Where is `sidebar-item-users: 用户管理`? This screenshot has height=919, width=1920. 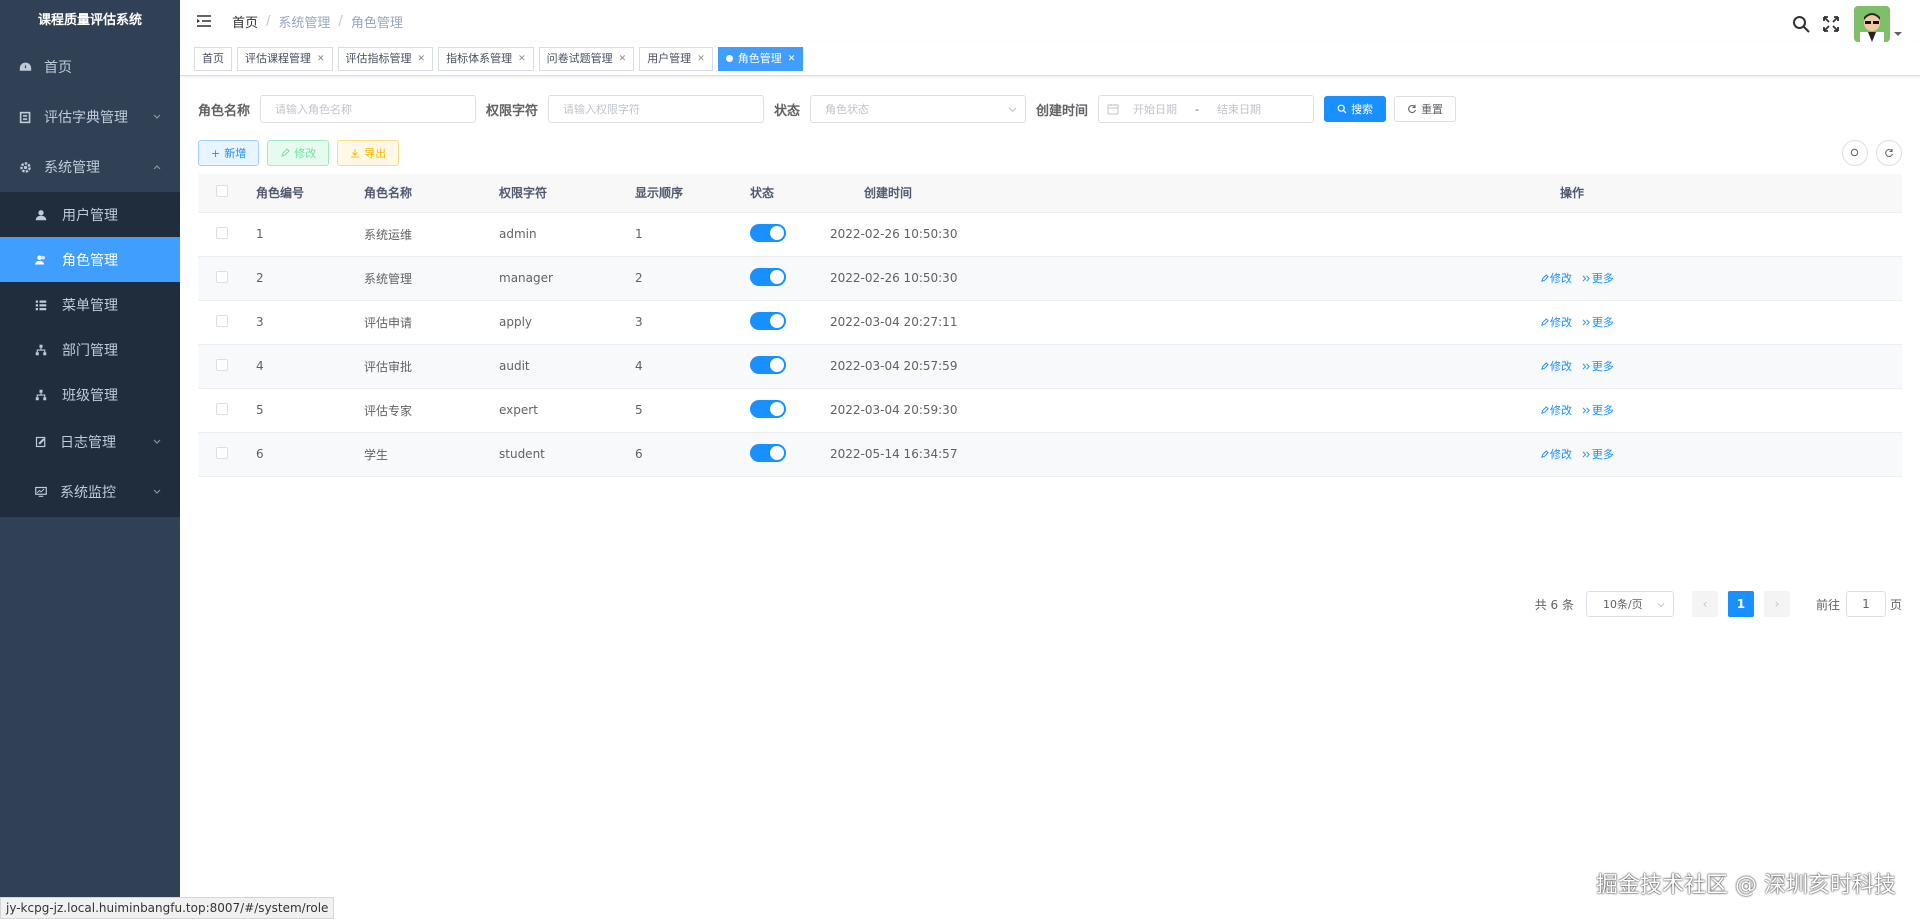 sidebar-item-users: 用户管理 is located at coordinates (90, 214).